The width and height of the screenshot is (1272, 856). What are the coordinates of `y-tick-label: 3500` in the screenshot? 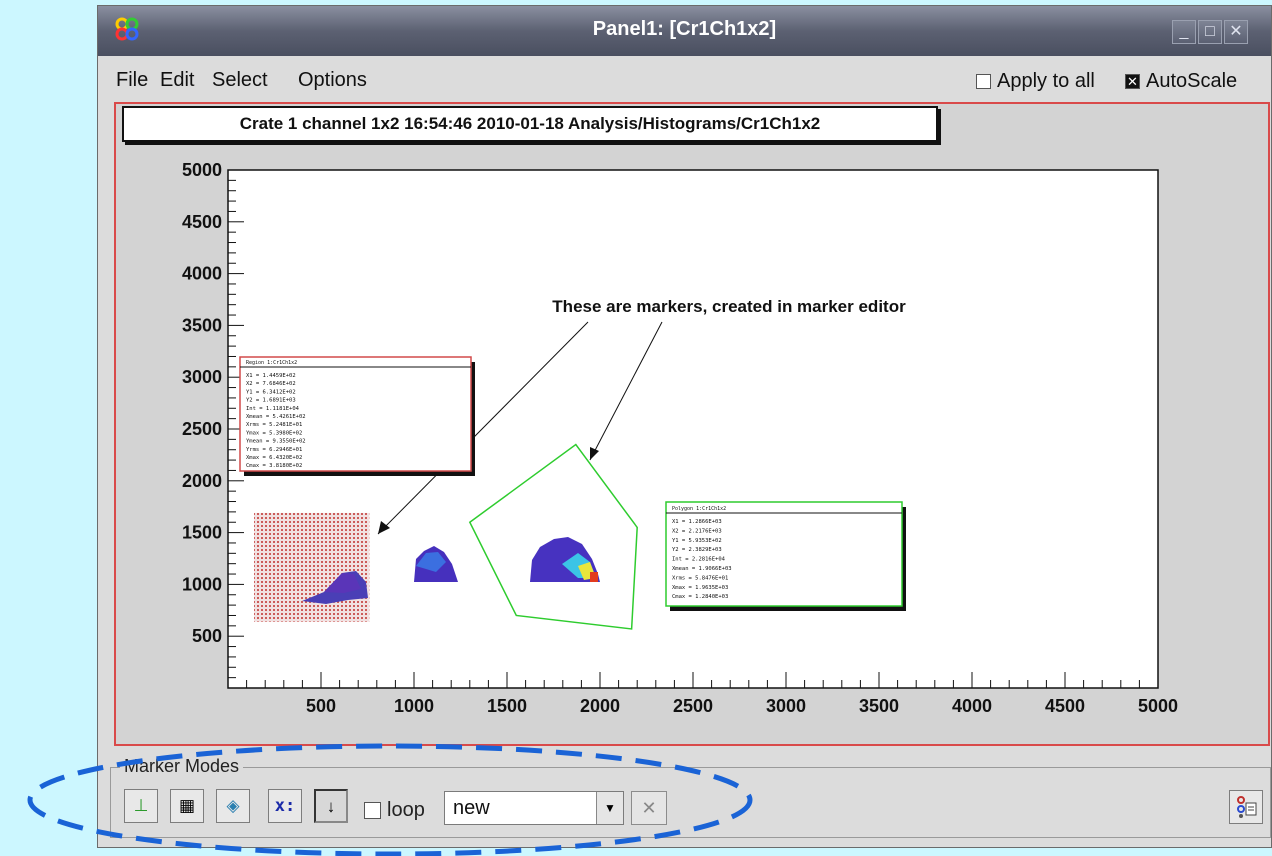 It's located at (202, 325).